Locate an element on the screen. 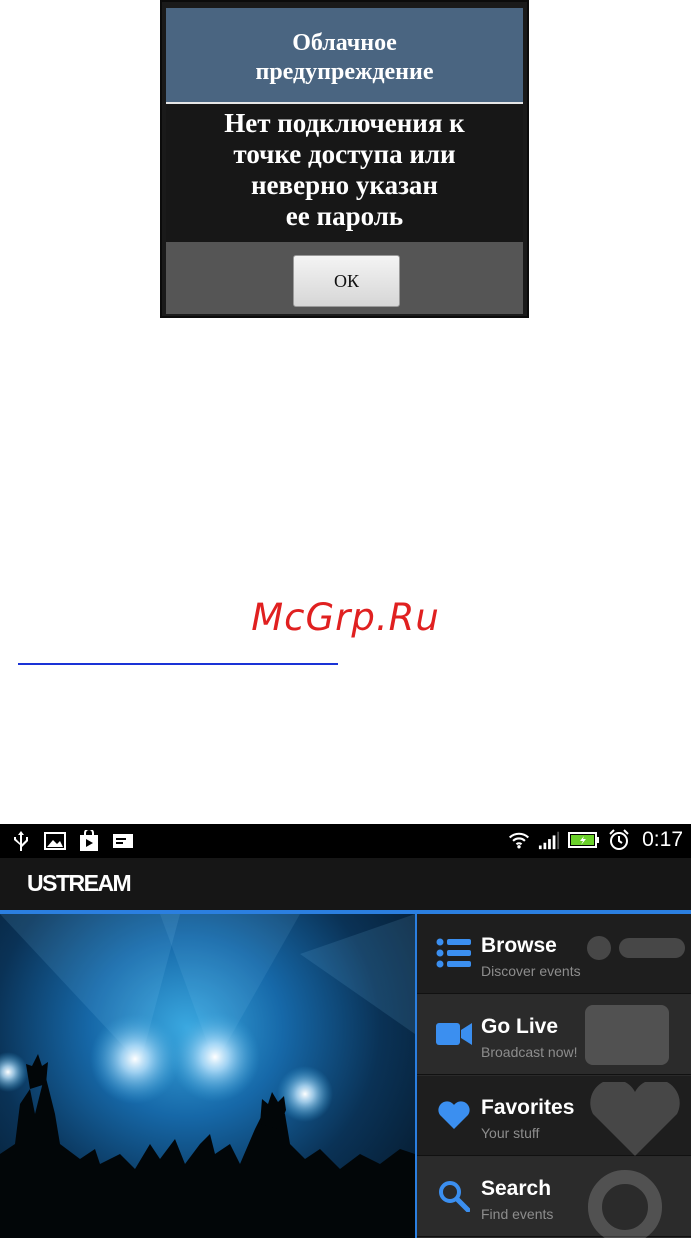 This screenshot has width=691, height=1238. search-icon is located at coordinates (454, 1196).